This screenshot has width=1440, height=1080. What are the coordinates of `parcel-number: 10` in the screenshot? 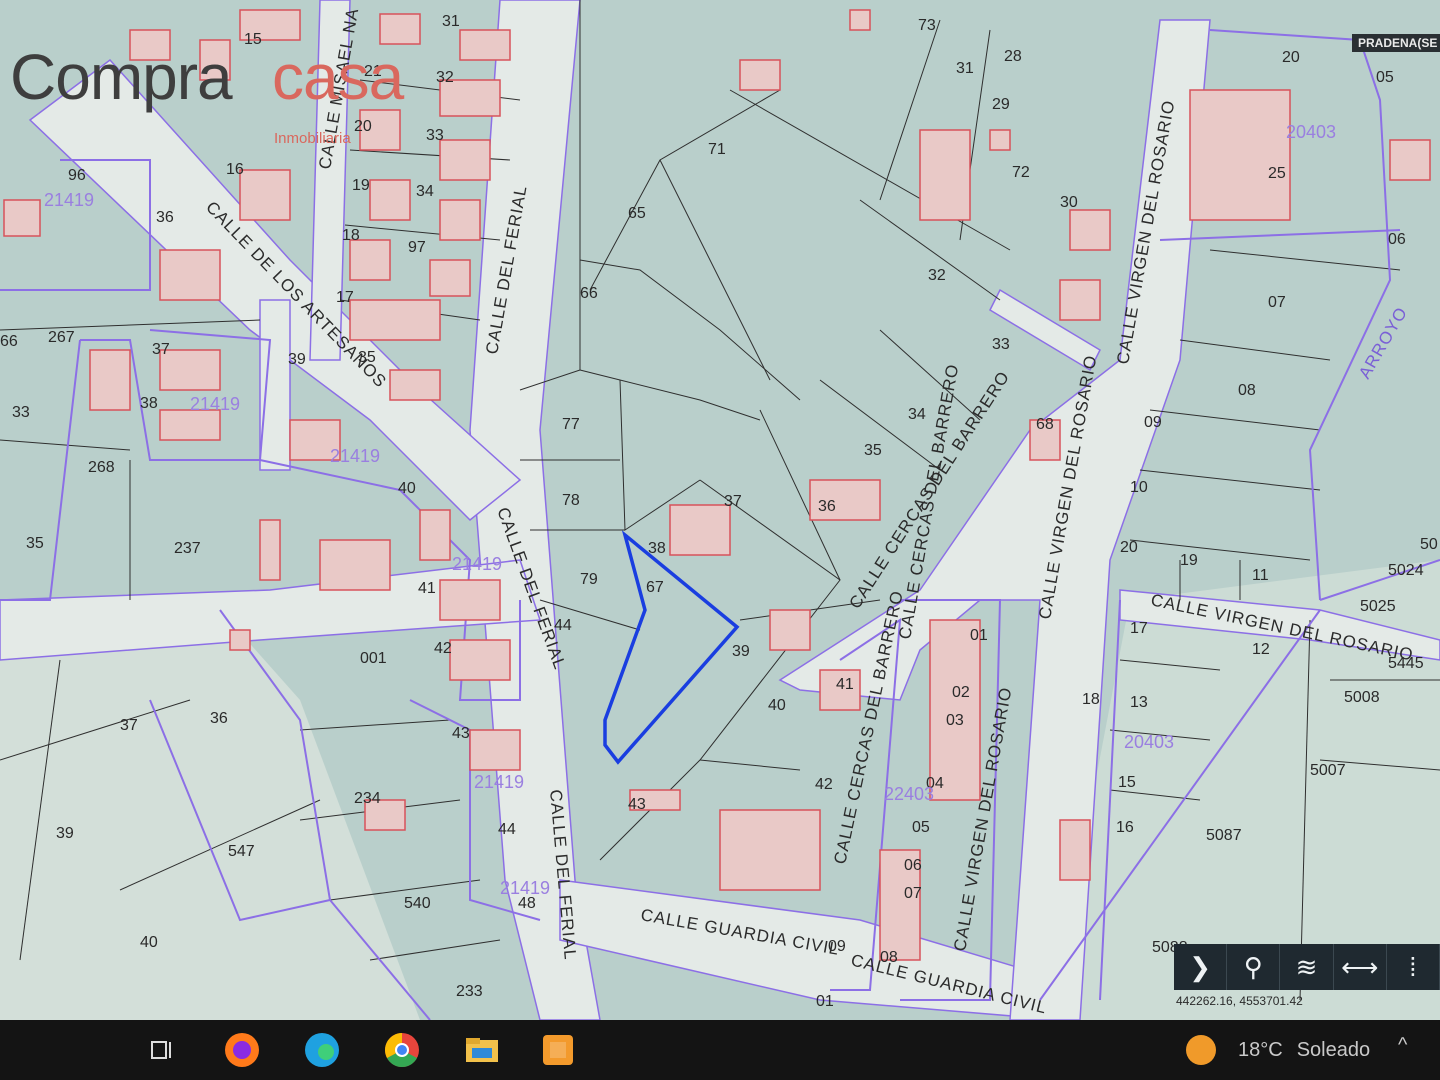 It's located at (1139, 487).